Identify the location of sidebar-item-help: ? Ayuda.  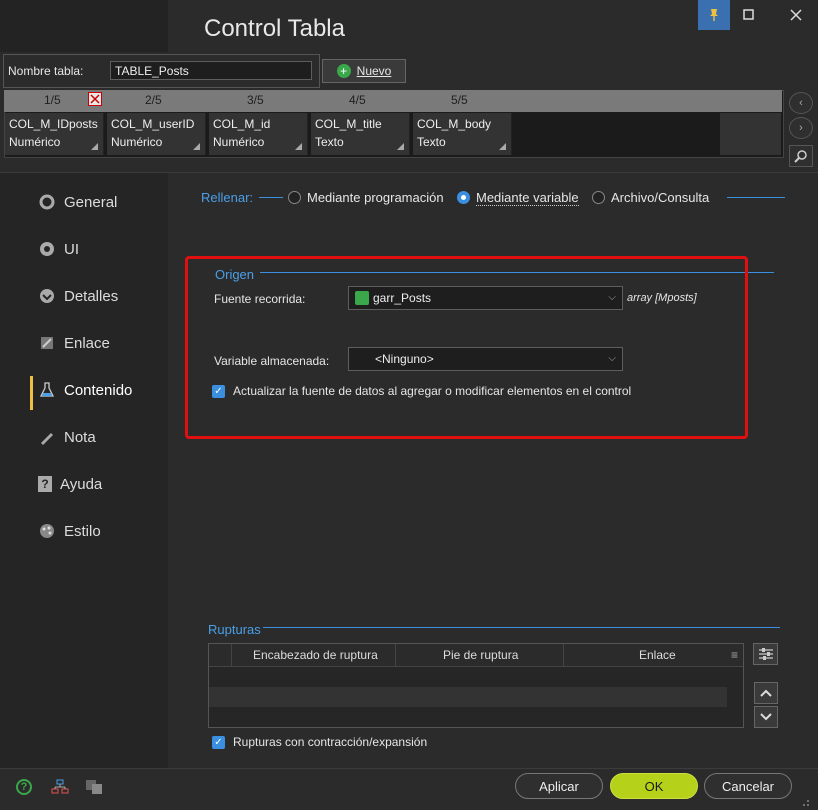
(70, 484).